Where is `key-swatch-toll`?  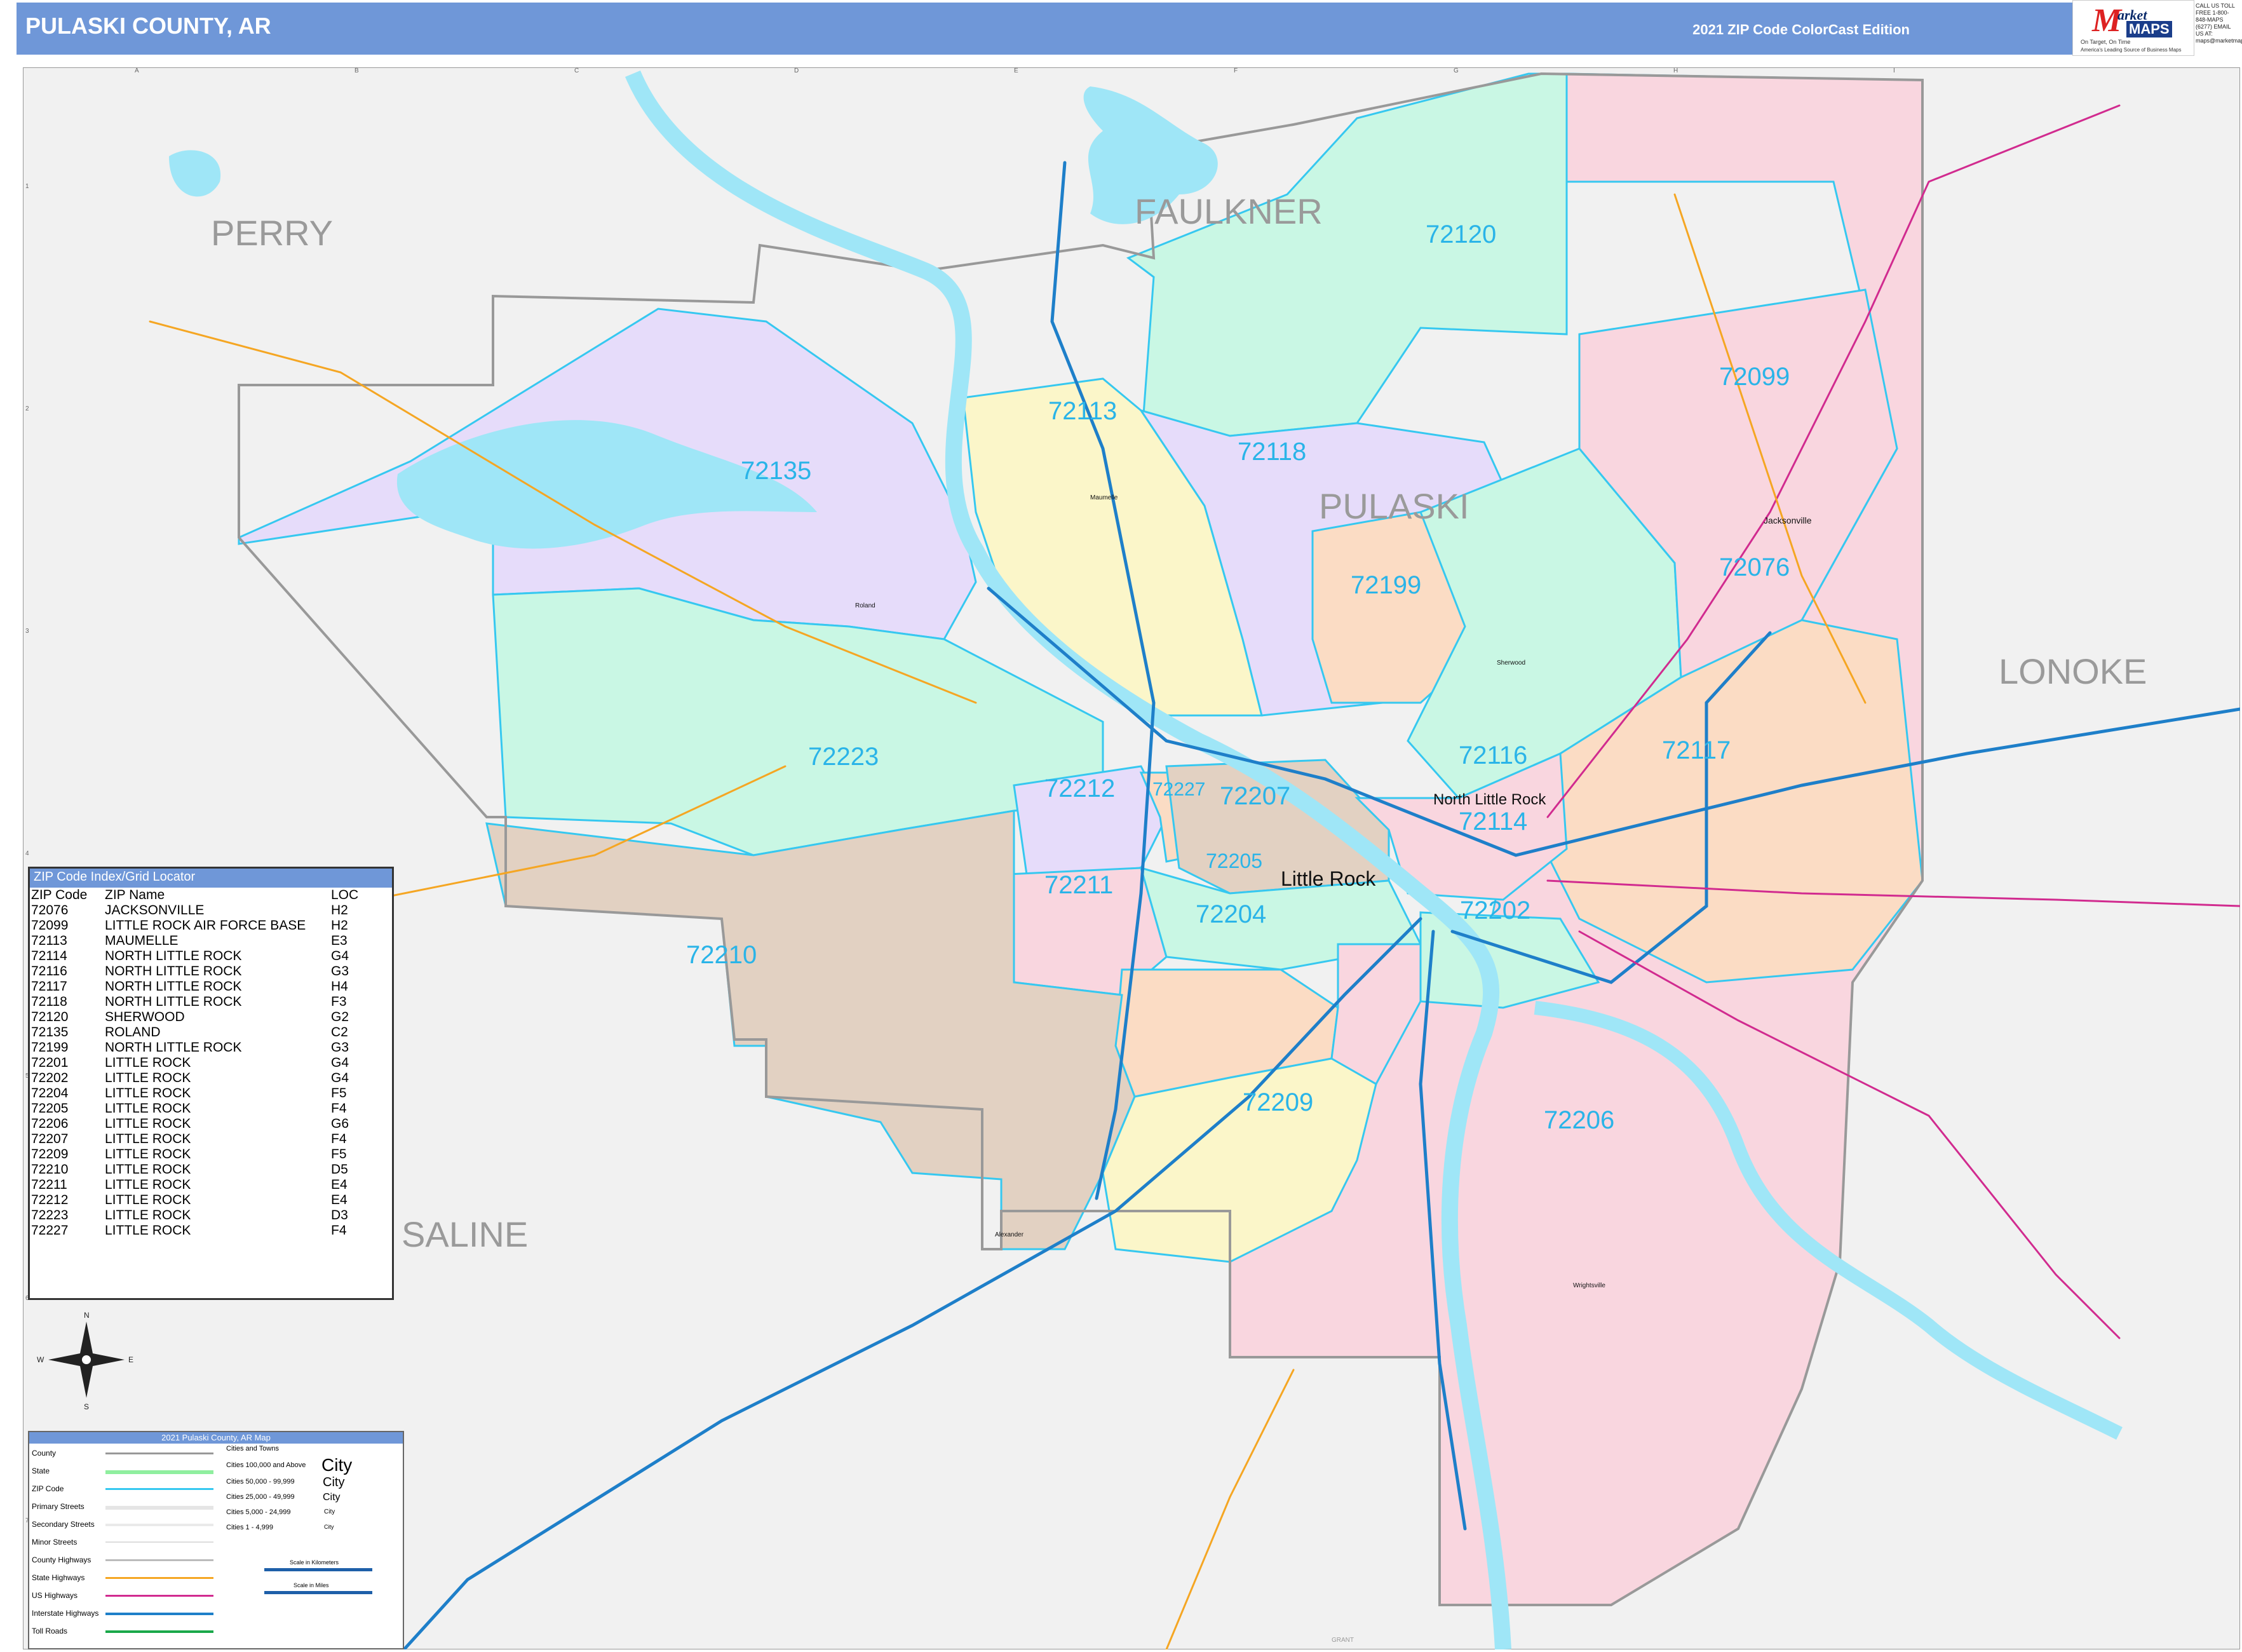 key-swatch-toll is located at coordinates (159, 1632).